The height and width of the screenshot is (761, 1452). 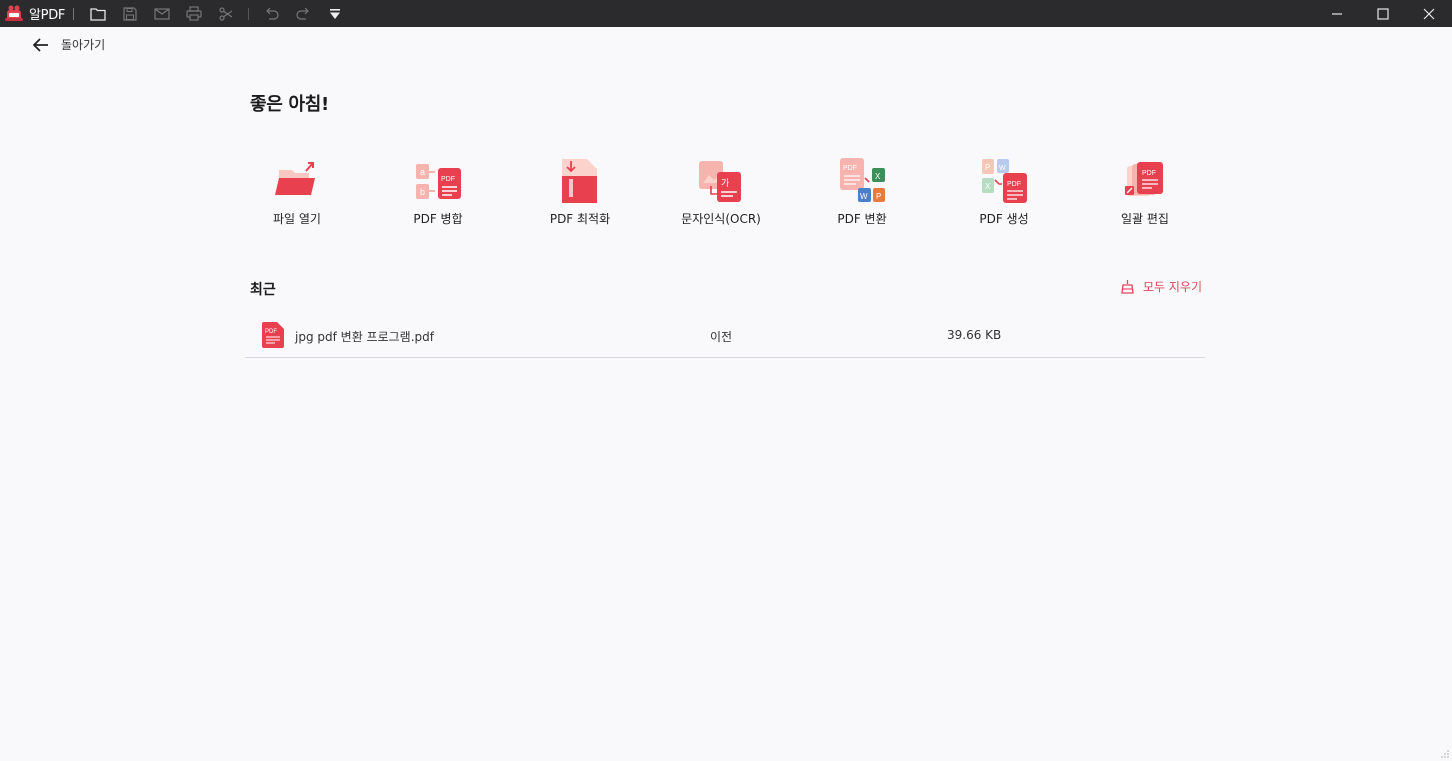 I want to click on tool-batch-edit: PDF 일괄 편집, so click(x=1145, y=195).